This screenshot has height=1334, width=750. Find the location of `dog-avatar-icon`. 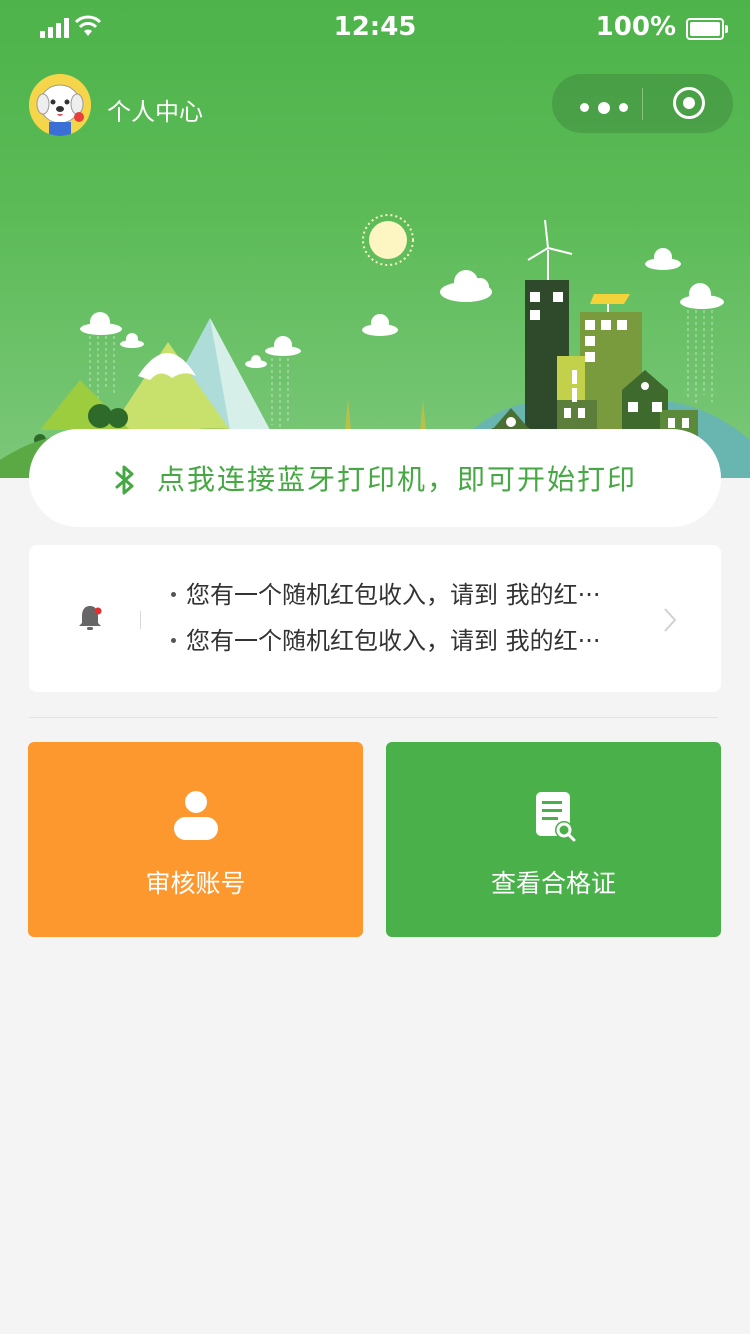

dog-avatar-icon is located at coordinates (60, 105).